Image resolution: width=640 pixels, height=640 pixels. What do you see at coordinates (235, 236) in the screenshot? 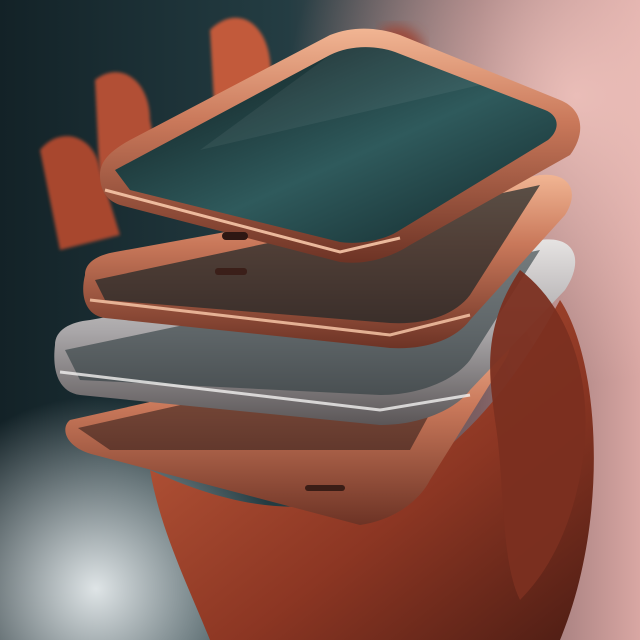
I see `power-button` at bounding box center [235, 236].